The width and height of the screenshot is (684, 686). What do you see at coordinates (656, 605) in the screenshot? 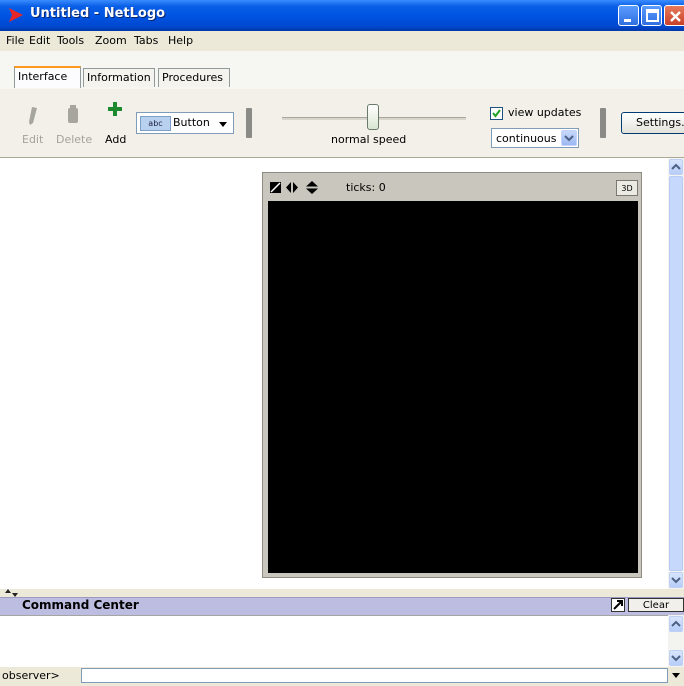
I see `clear-button: Clear` at bounding box center [656, 605].